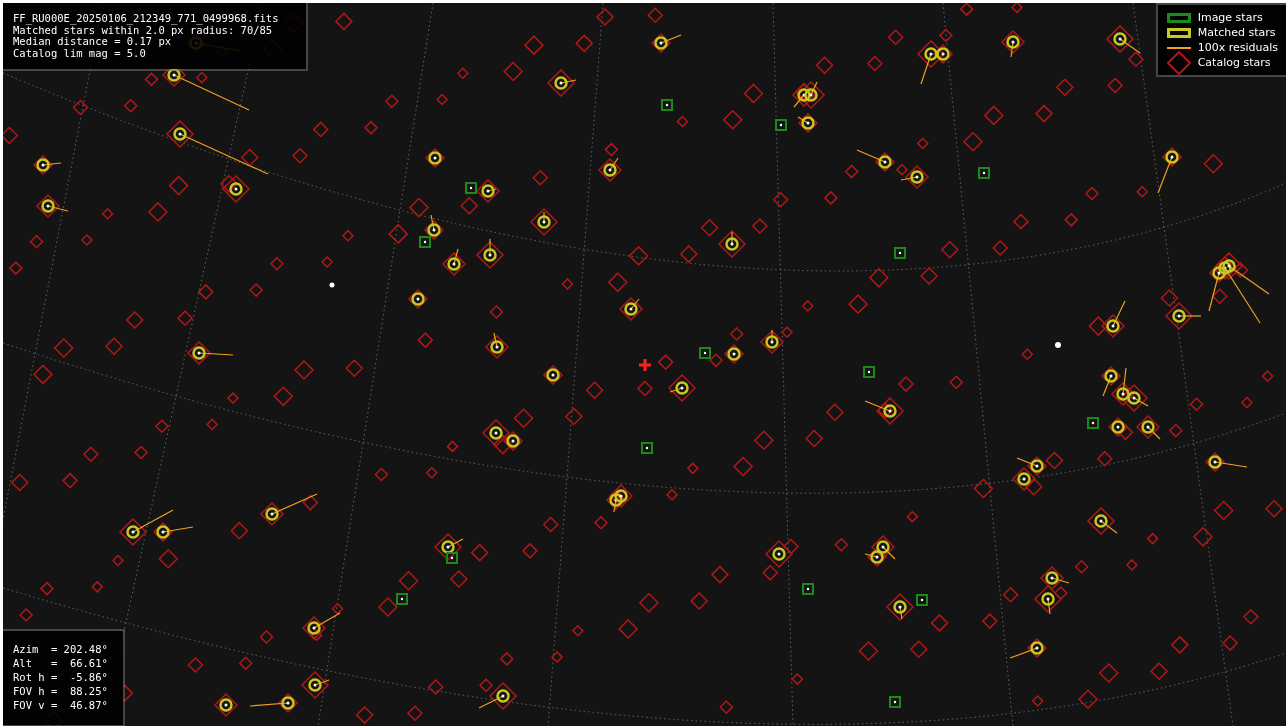 The height and width of the screenshot is (726, 1286). What do you see at coordinates (1230, 17) in the screenshot?
I see `legend-label: Image stars` at bounding box center [1230, 17].